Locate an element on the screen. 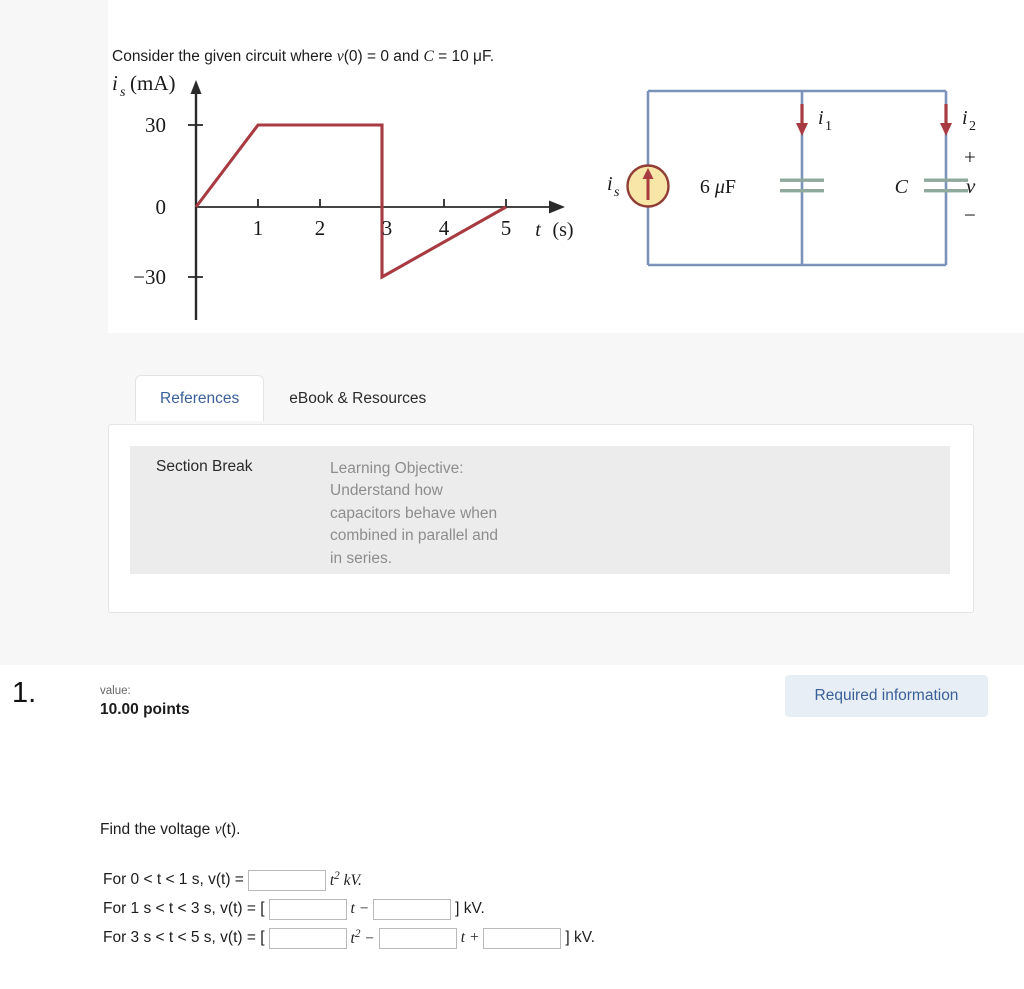  current-i2-label-subscript: 2 is located at coordinates (972, 126).